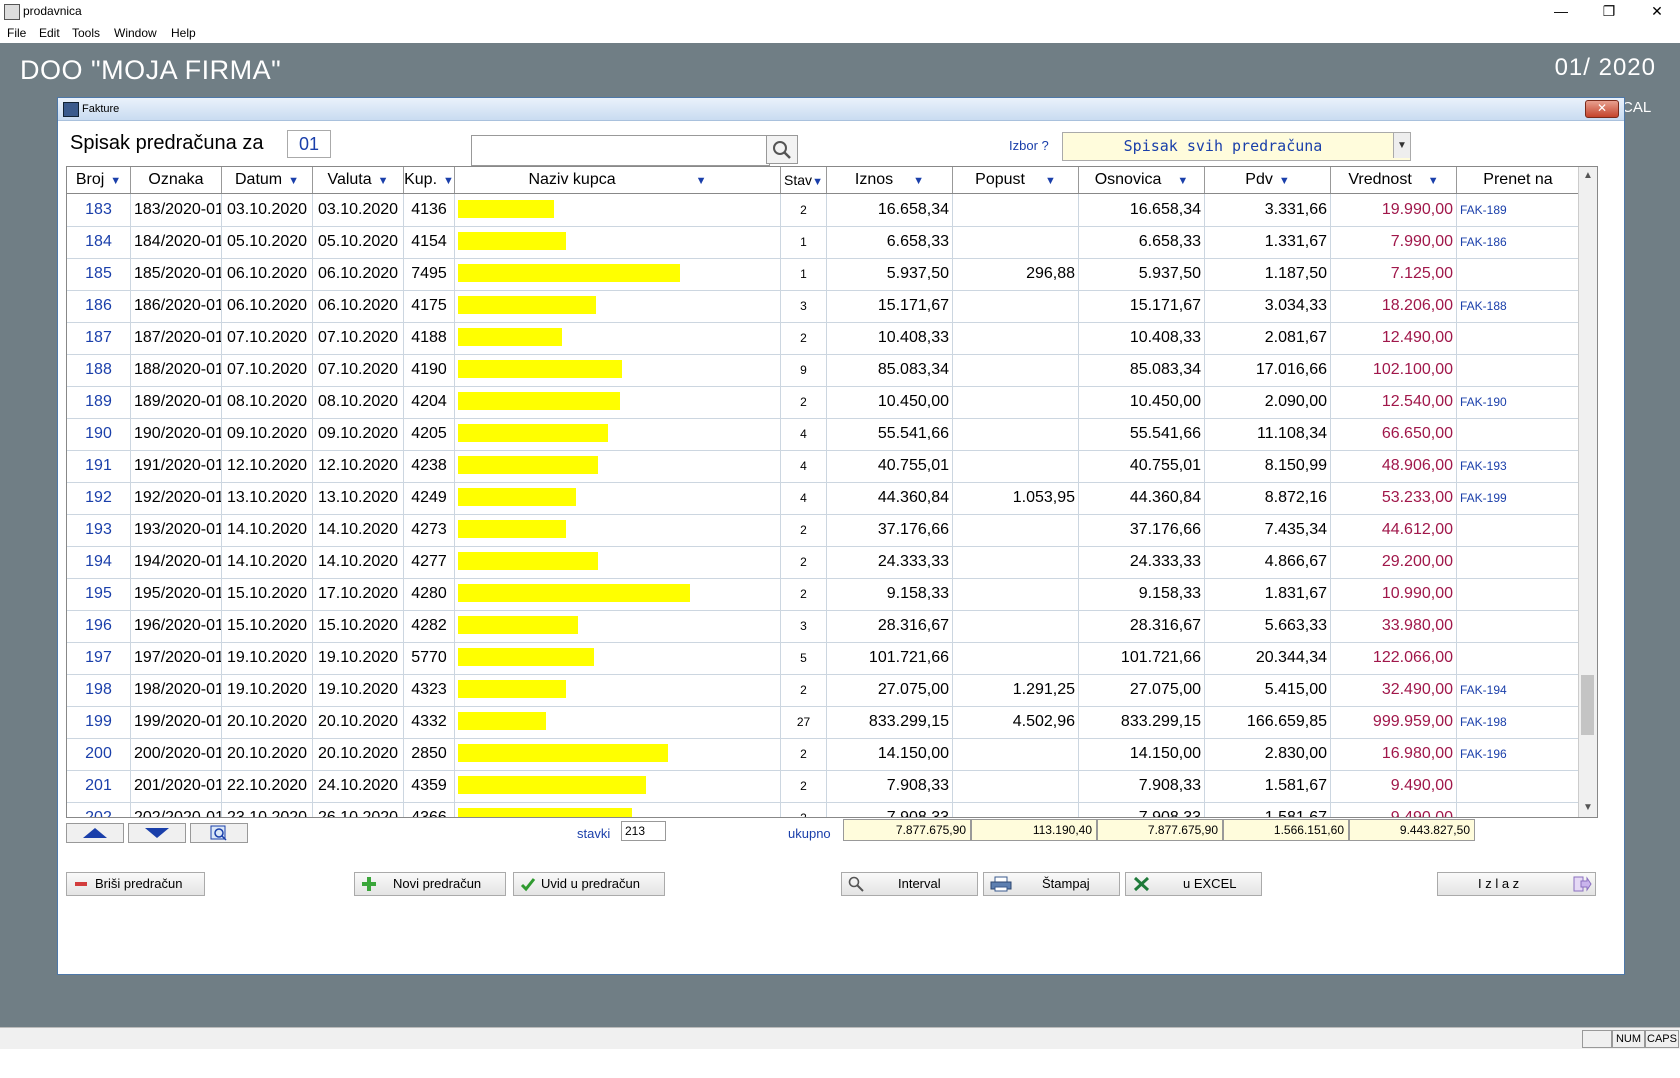 This screenshot has height=1078, width=1680. I want to click on cell-broj: 202, so click(99, 809).